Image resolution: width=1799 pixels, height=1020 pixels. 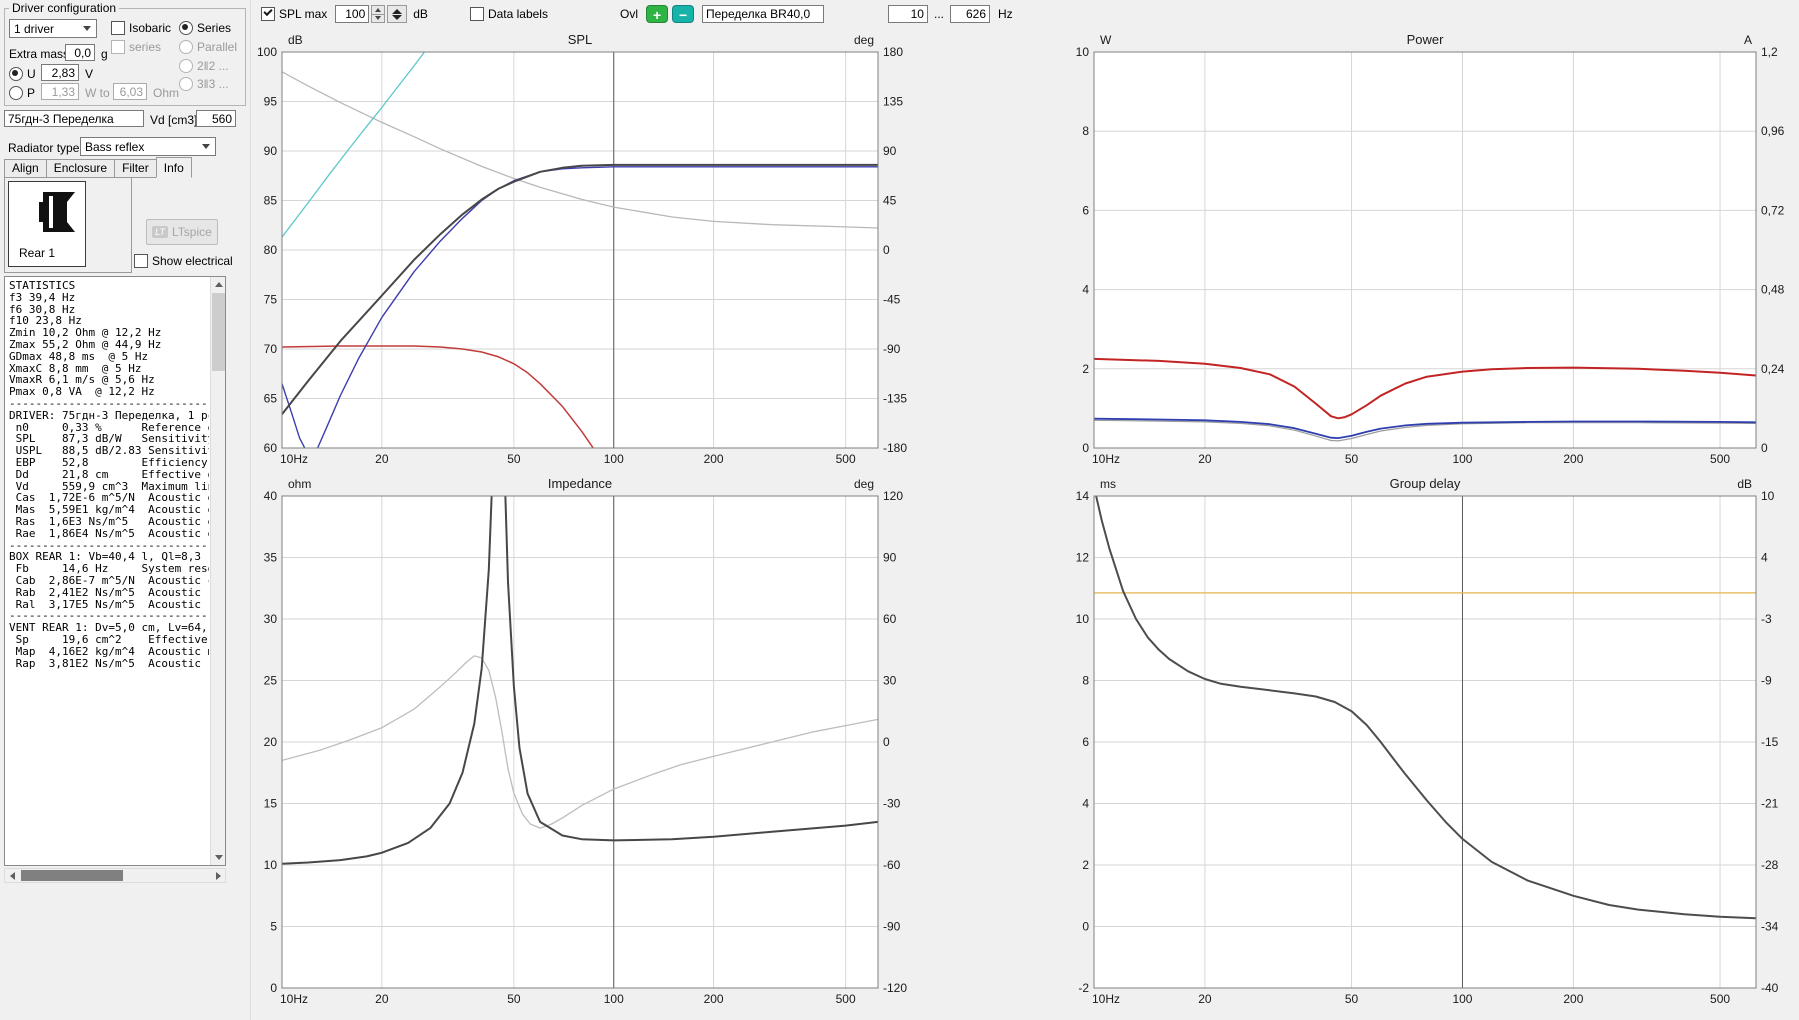 What do you see at coordinates (378, 18) in the screenshot?
I see `spinner-down-button` at bounding box center [378, 18].